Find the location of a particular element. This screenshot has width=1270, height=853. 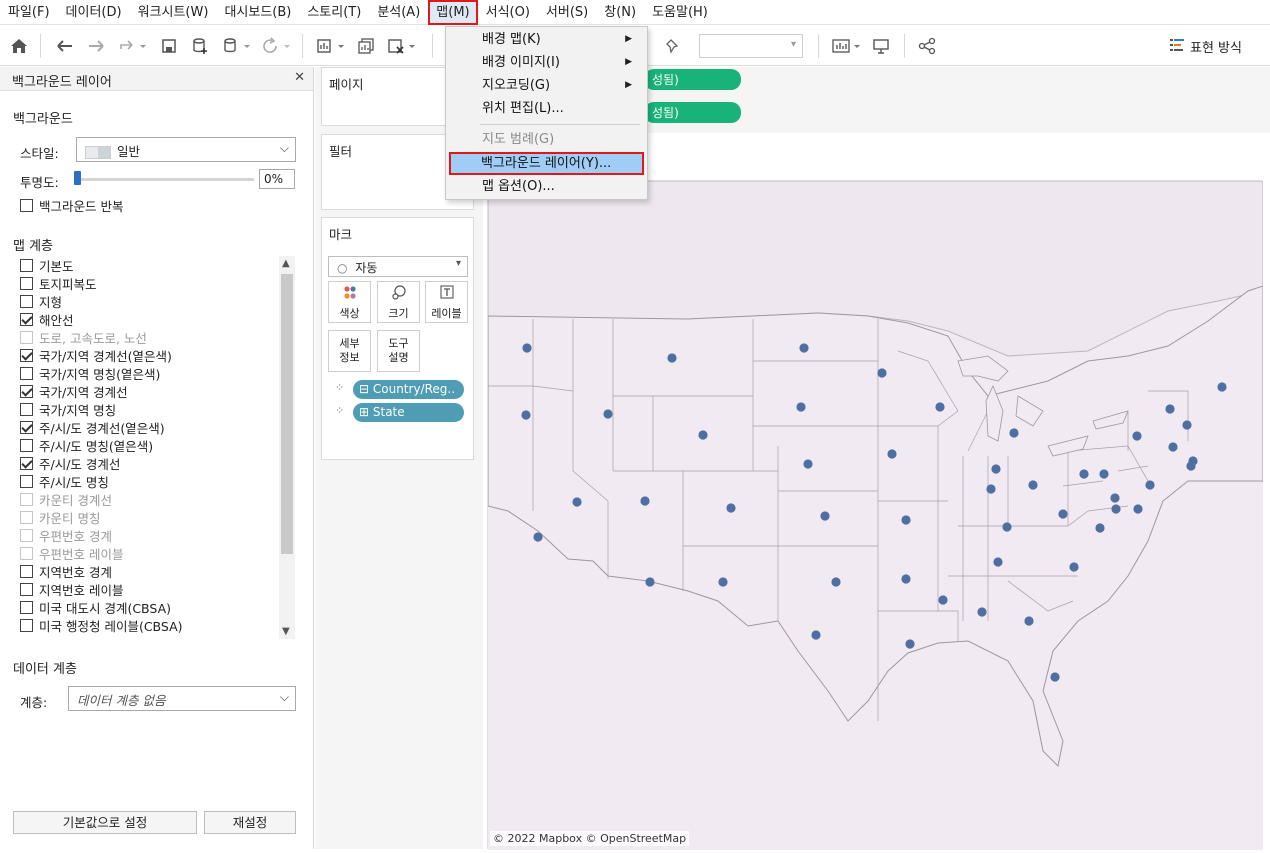

show-labels-icon is located at coordinates (847, 46).